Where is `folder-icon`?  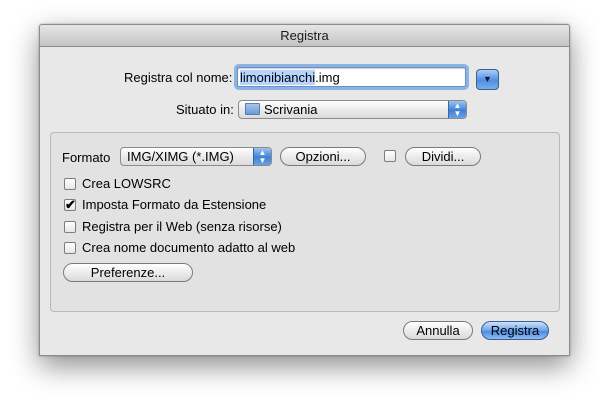
folder-icon is located at coordinates (252, 109).